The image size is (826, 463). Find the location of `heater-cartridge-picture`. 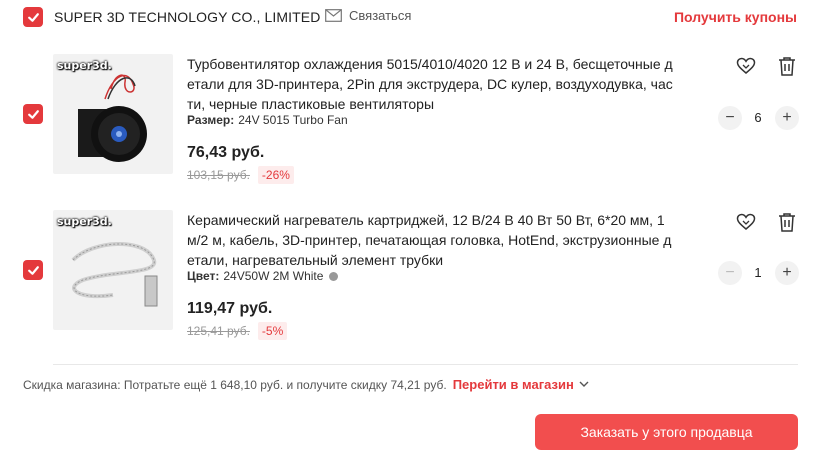

heater-cartridge-picture is located at coordinates (114, 274).